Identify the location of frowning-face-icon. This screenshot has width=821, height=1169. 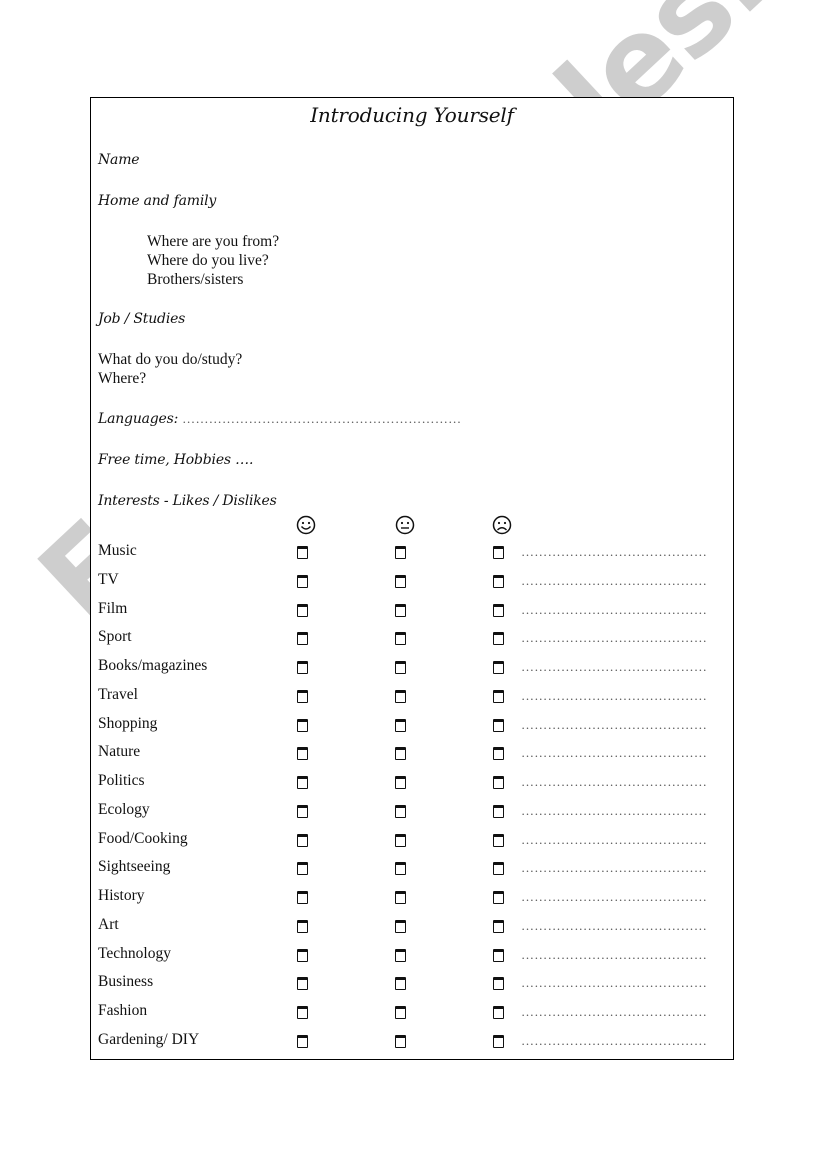
(502, 525).